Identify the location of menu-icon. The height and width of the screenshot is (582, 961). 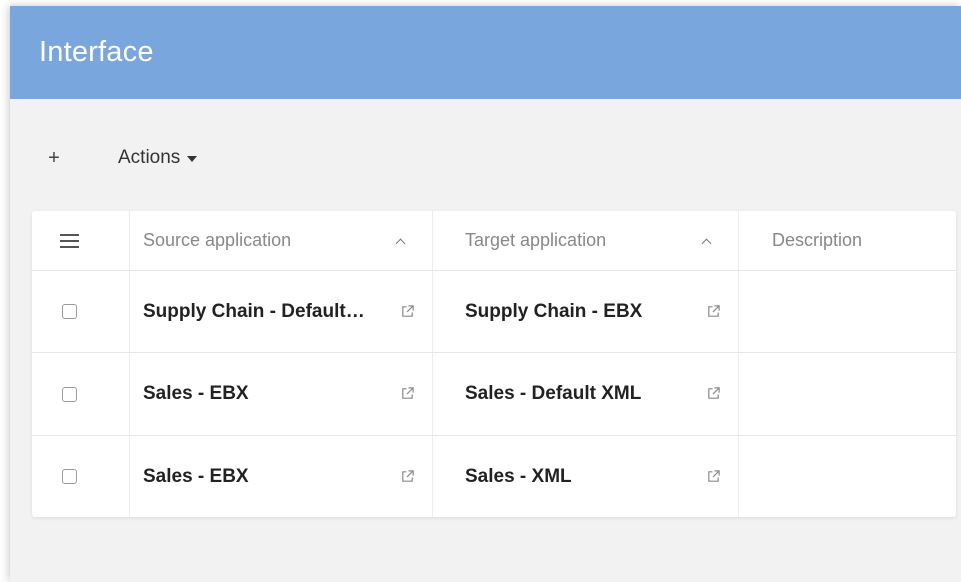
(69, 240).